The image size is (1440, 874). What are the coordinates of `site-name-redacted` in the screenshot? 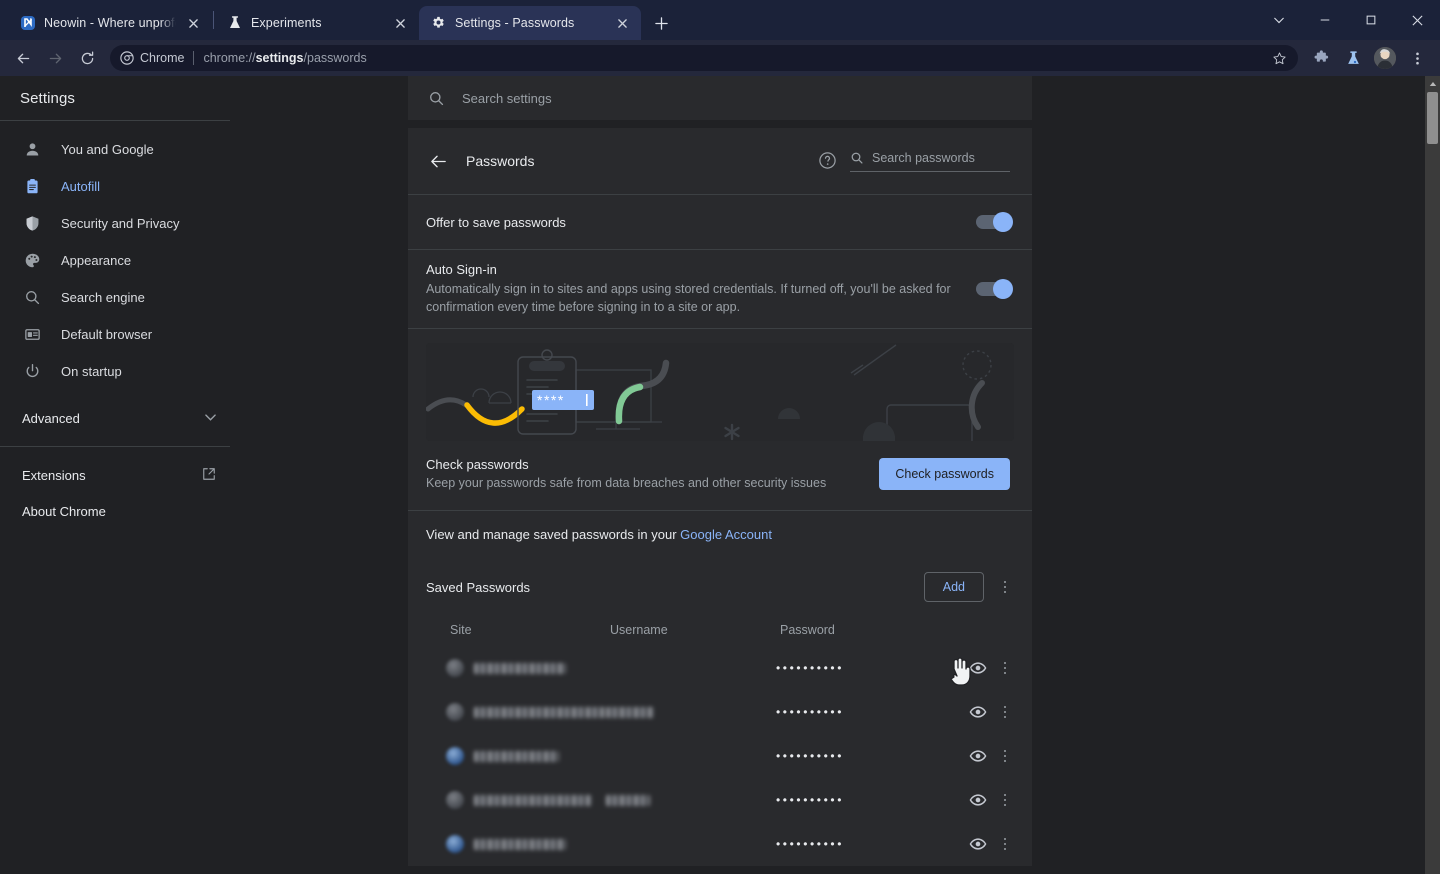 It's located at (533, 800).